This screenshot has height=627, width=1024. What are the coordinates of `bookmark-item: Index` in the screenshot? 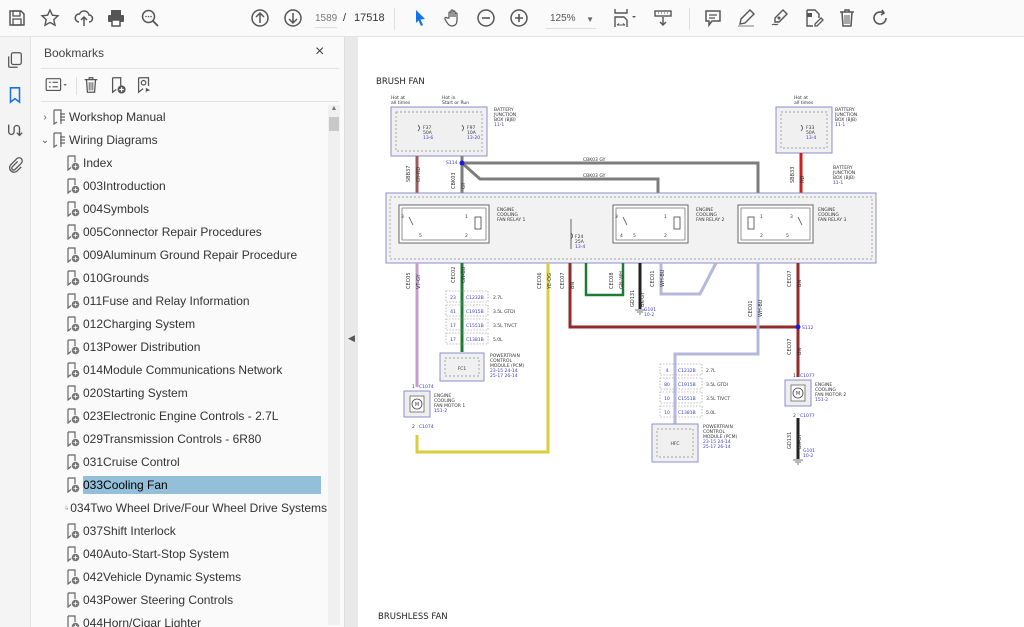 It's located at (179, 163).